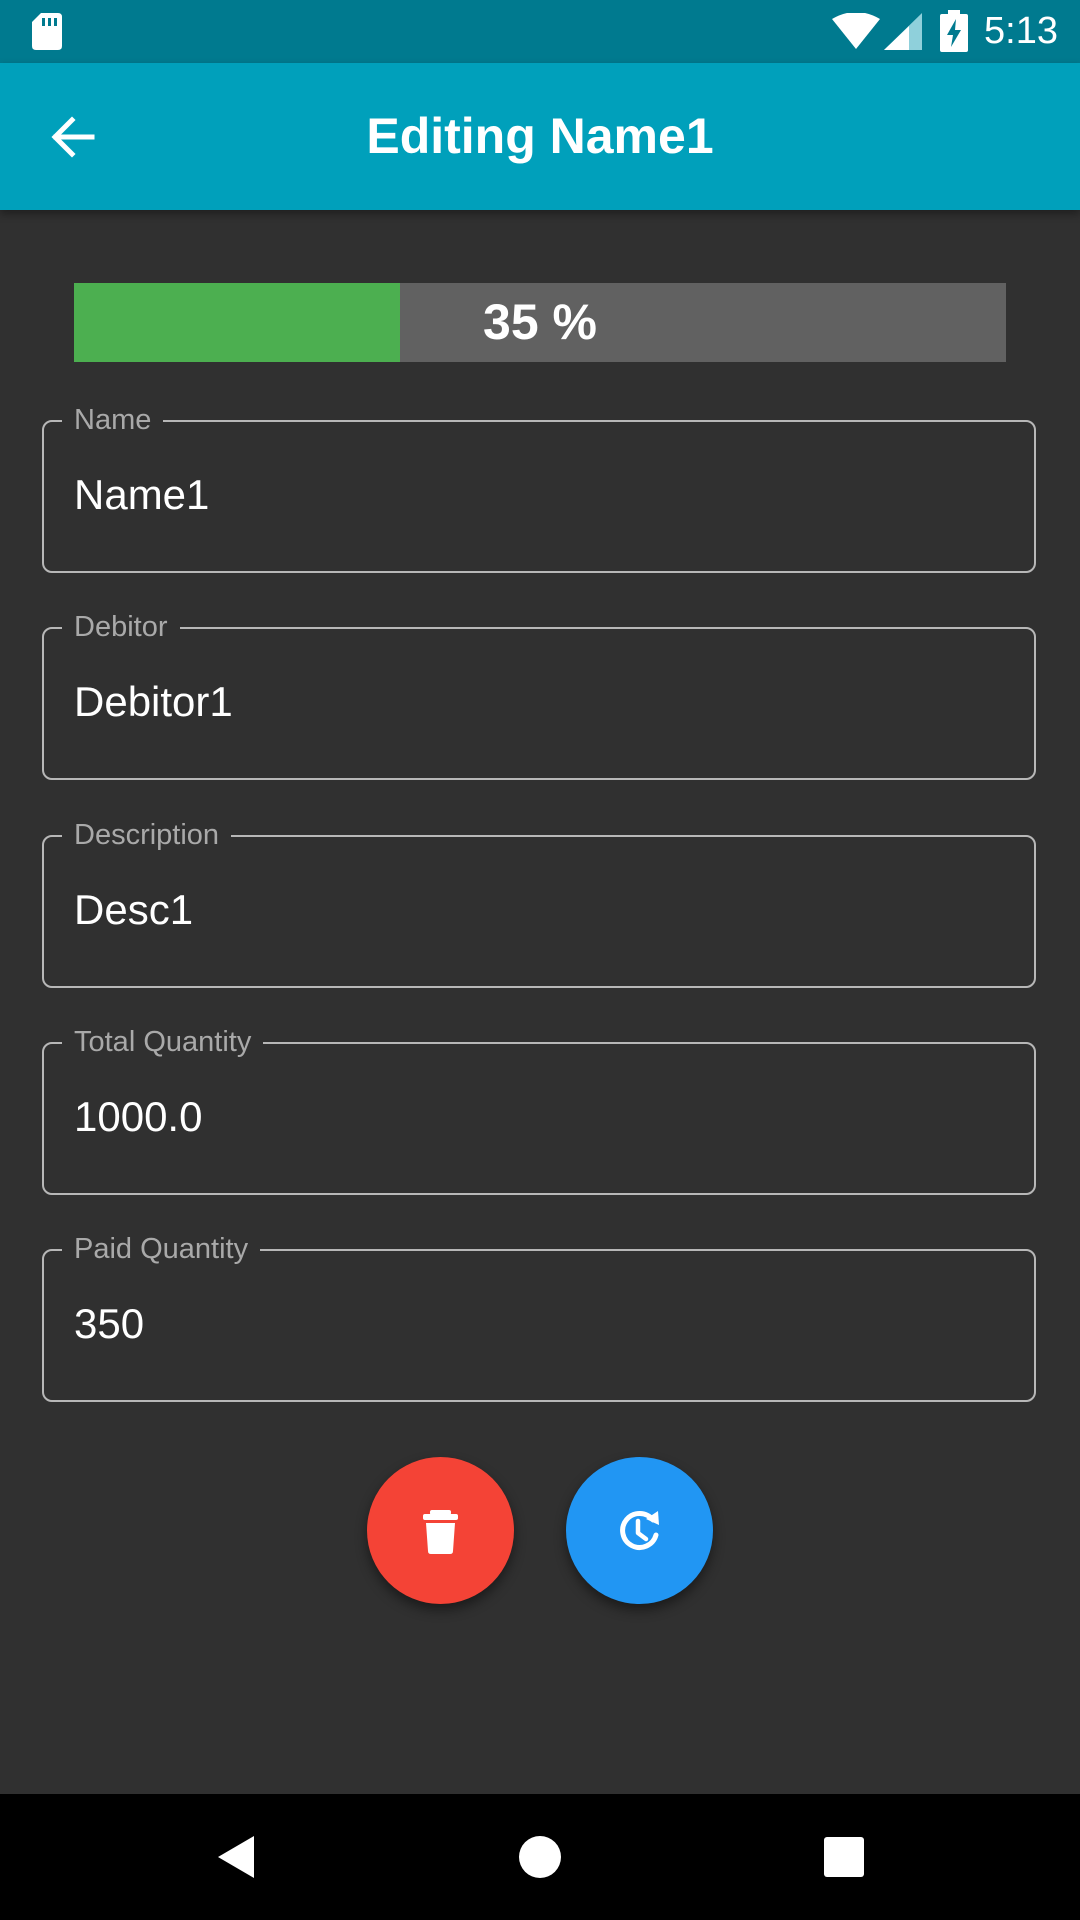  What do you see at coordinates (141, 495) in the screenshot?
I see `name-field-value: Name1` at bounding box center [141, 495].